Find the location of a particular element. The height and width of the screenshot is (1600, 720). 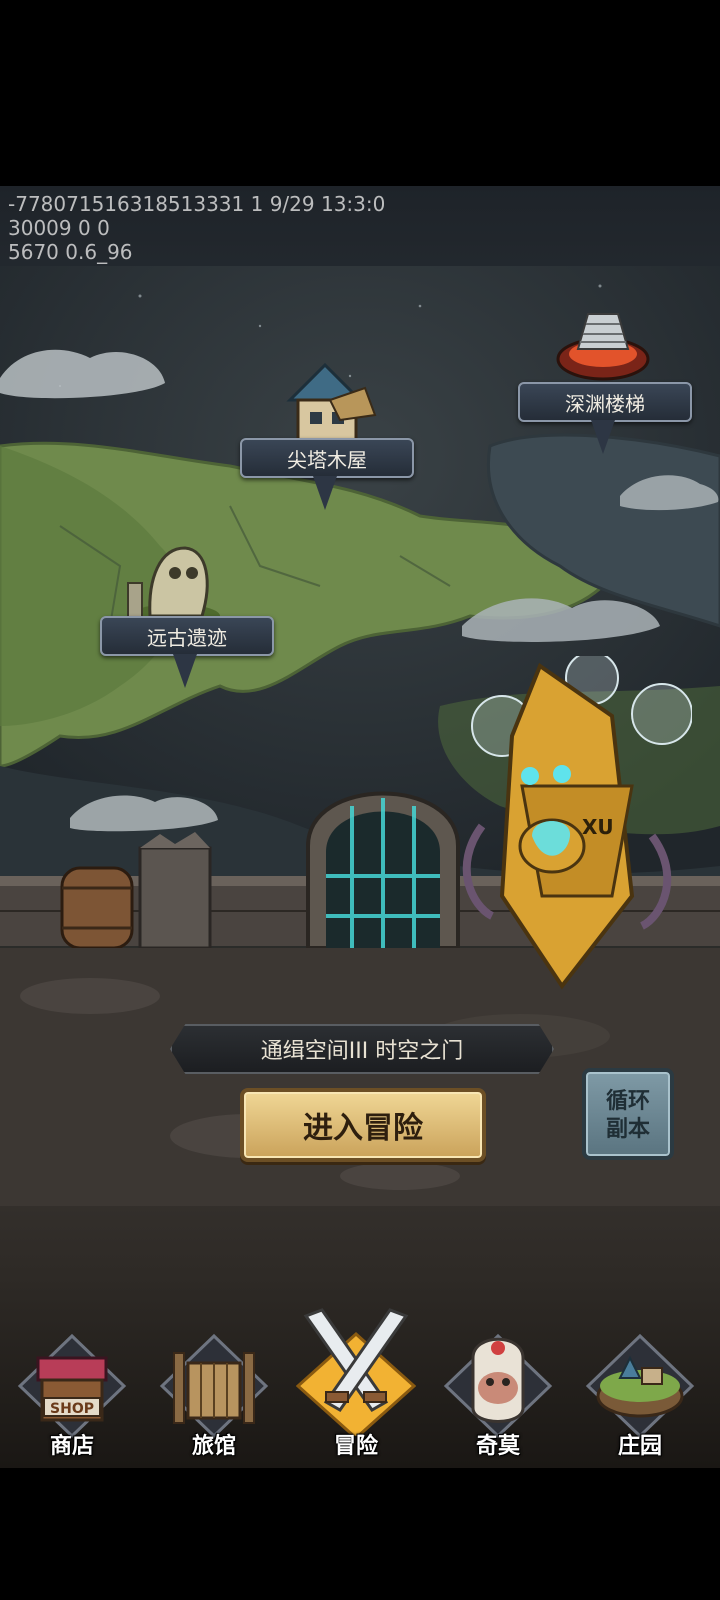

nav-label: 奇莫 is located at coordinates (497, 1446).